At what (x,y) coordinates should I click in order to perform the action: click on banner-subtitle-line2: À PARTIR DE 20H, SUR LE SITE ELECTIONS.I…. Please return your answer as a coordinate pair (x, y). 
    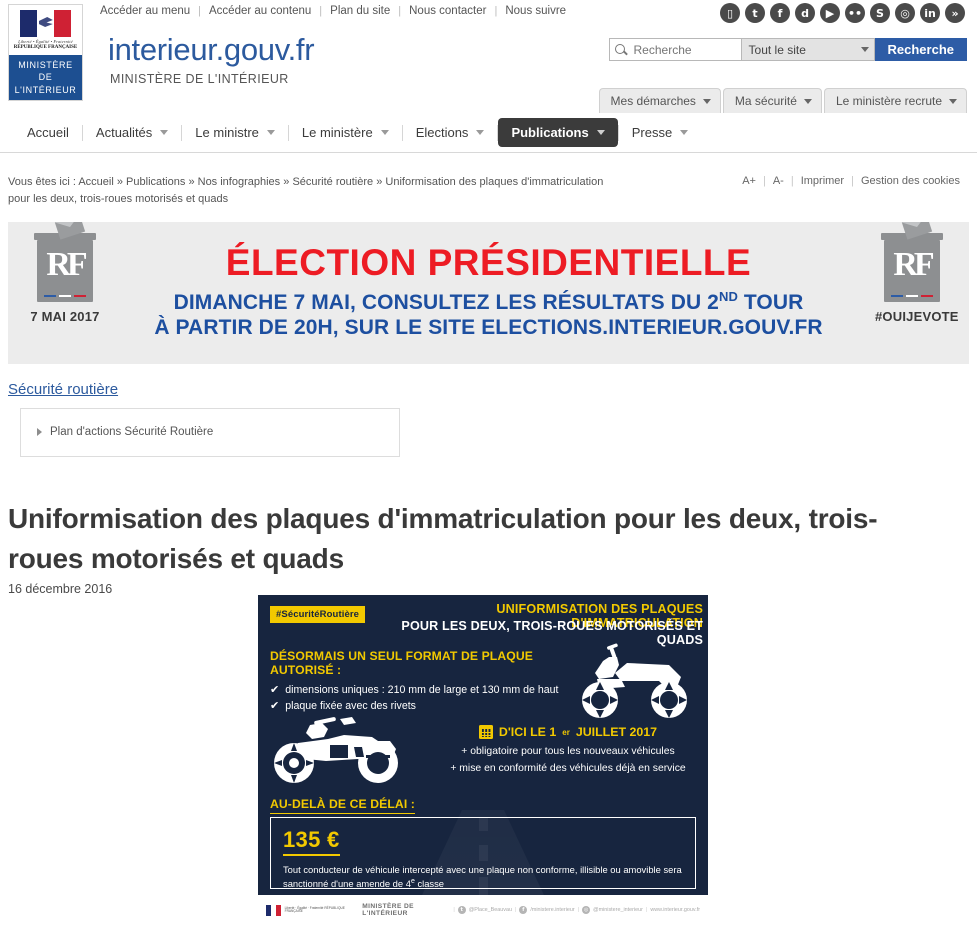
    Looking at the image, I should click on (488, 328).